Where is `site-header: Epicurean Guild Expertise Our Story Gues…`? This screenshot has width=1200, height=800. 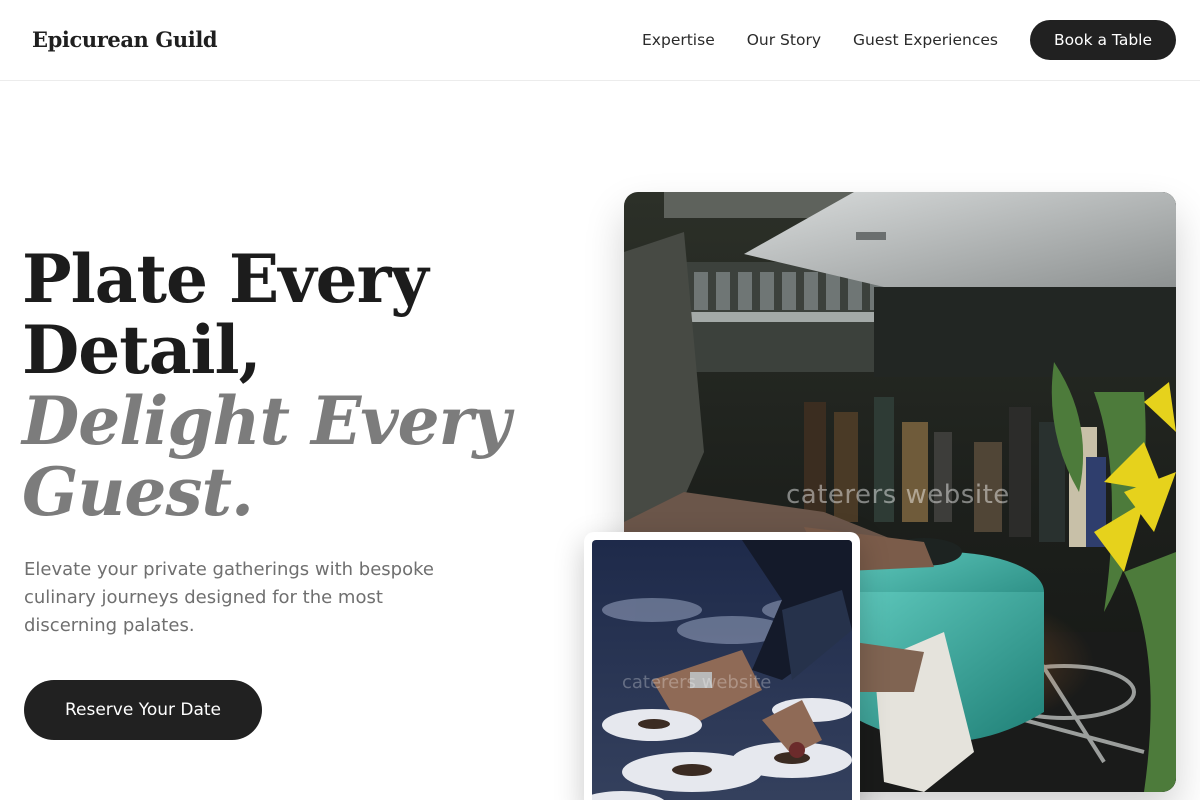 site-header: Epicurean Guild Expertise Our Story Gues… is located at coordinates (600, 40).